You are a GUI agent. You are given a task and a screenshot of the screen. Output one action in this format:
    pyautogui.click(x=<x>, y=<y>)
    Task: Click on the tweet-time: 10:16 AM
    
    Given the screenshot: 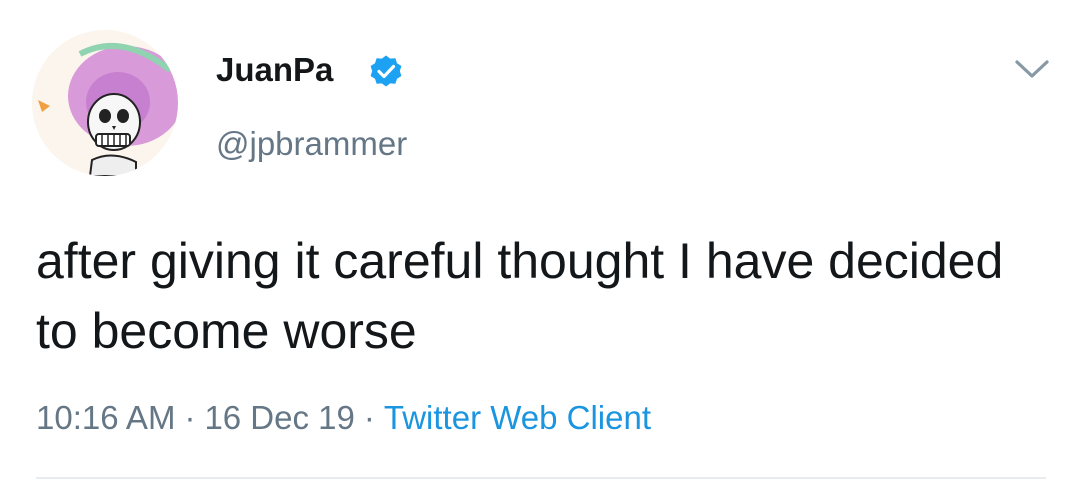 What is the action you would take?
    pyautogui.click(x=105, y=417)
    